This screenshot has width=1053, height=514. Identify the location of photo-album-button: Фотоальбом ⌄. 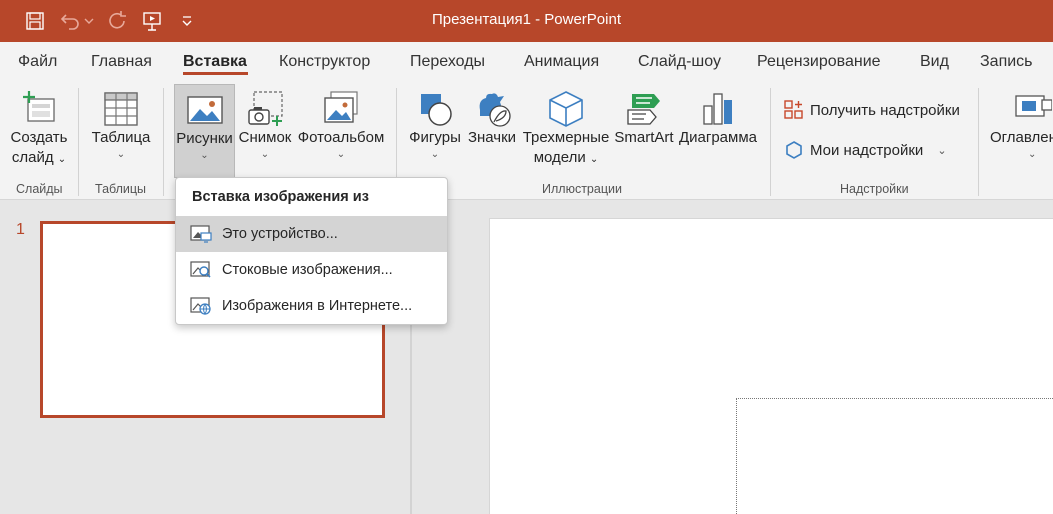
(341, 135).